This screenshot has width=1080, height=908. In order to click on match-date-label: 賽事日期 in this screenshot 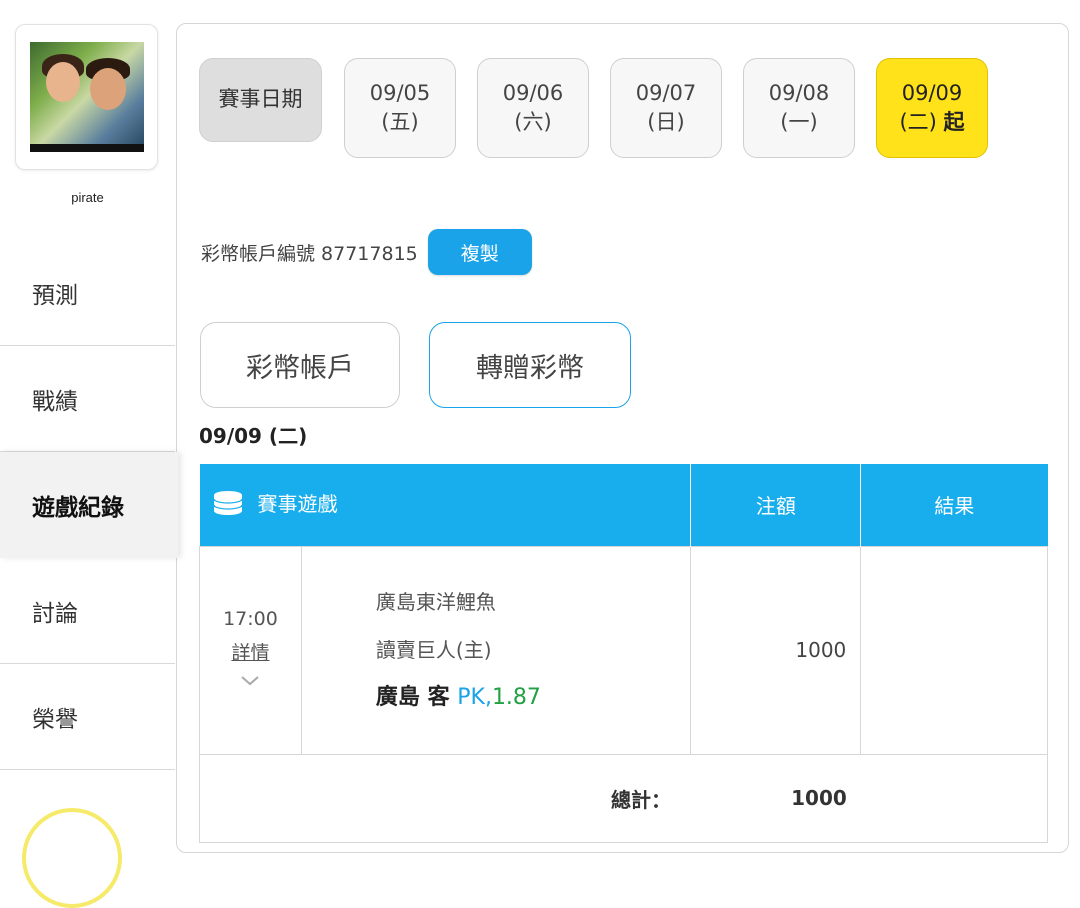, I will do `click(260, 100)`.